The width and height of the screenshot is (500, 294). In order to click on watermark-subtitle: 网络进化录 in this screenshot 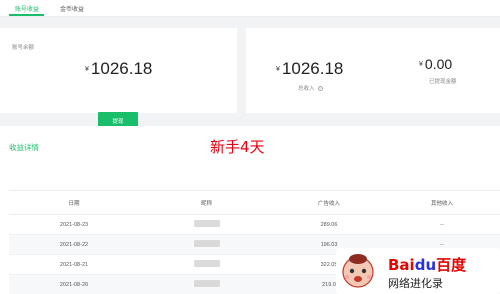, I will do `click(415, 283)`.